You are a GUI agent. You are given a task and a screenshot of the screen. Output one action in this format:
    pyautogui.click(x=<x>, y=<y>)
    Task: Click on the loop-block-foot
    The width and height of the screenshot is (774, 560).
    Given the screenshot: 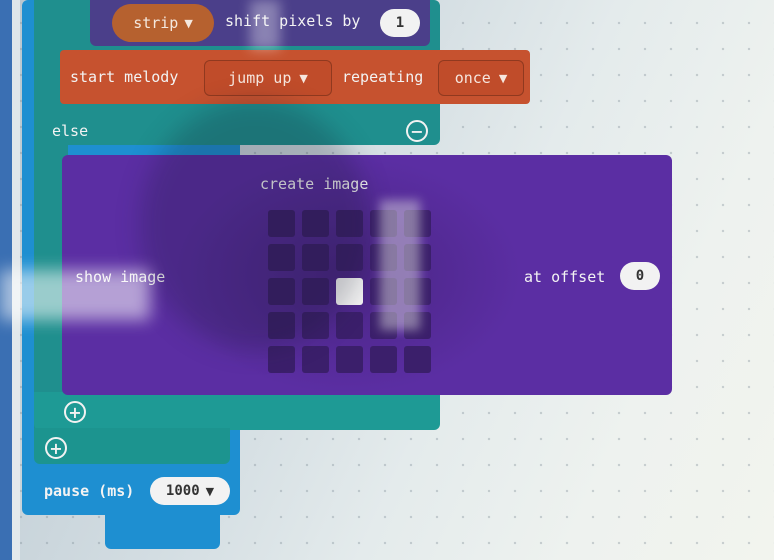 What is the action you would take?
    pyautogui.click(x=162, y=532)
    